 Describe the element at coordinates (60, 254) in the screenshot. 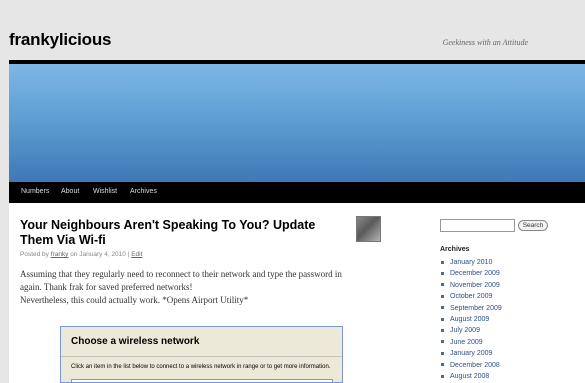

I see `author-link: franky` at that location.